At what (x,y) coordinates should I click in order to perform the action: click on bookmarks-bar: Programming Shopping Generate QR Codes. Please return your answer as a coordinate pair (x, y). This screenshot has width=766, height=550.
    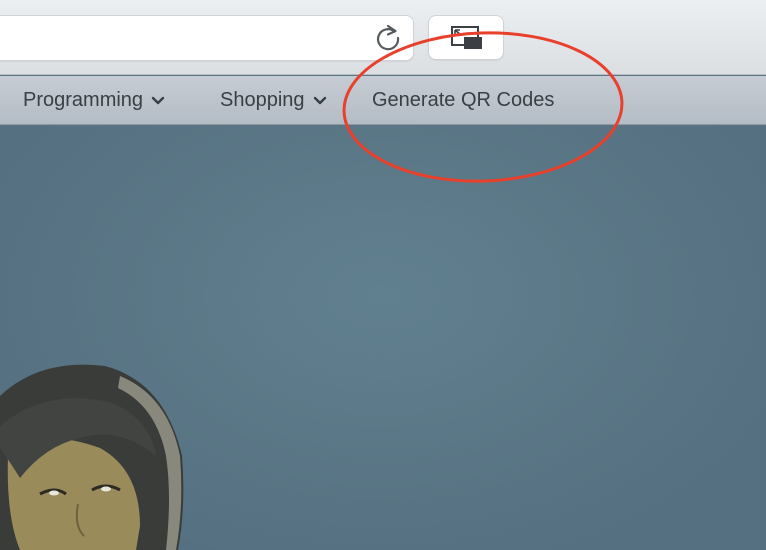
    Looking at the image, I should click on (383, 100).